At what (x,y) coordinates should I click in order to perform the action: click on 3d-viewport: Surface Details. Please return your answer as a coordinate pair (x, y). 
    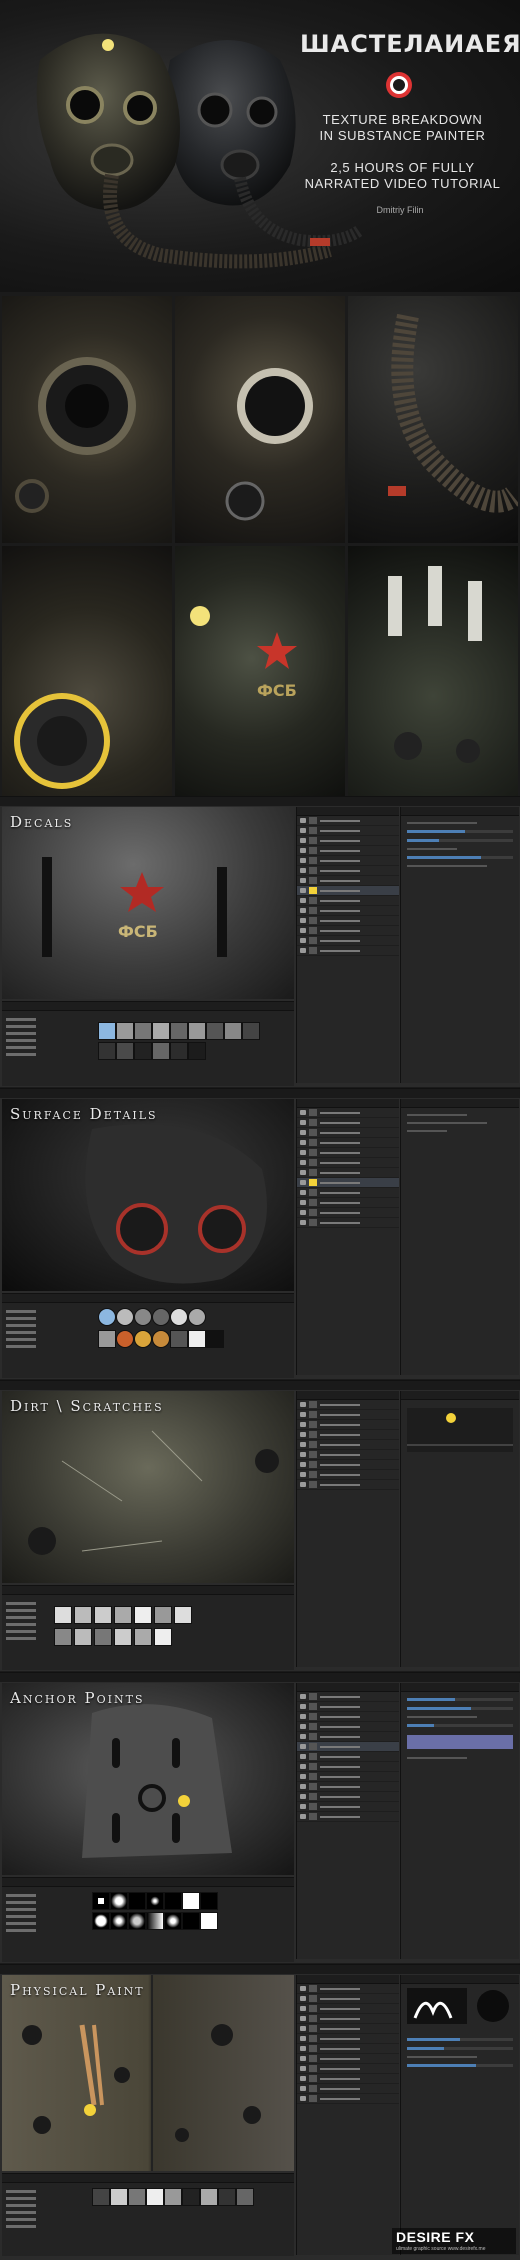
    Looking at the image, I should click on (148, 1195).